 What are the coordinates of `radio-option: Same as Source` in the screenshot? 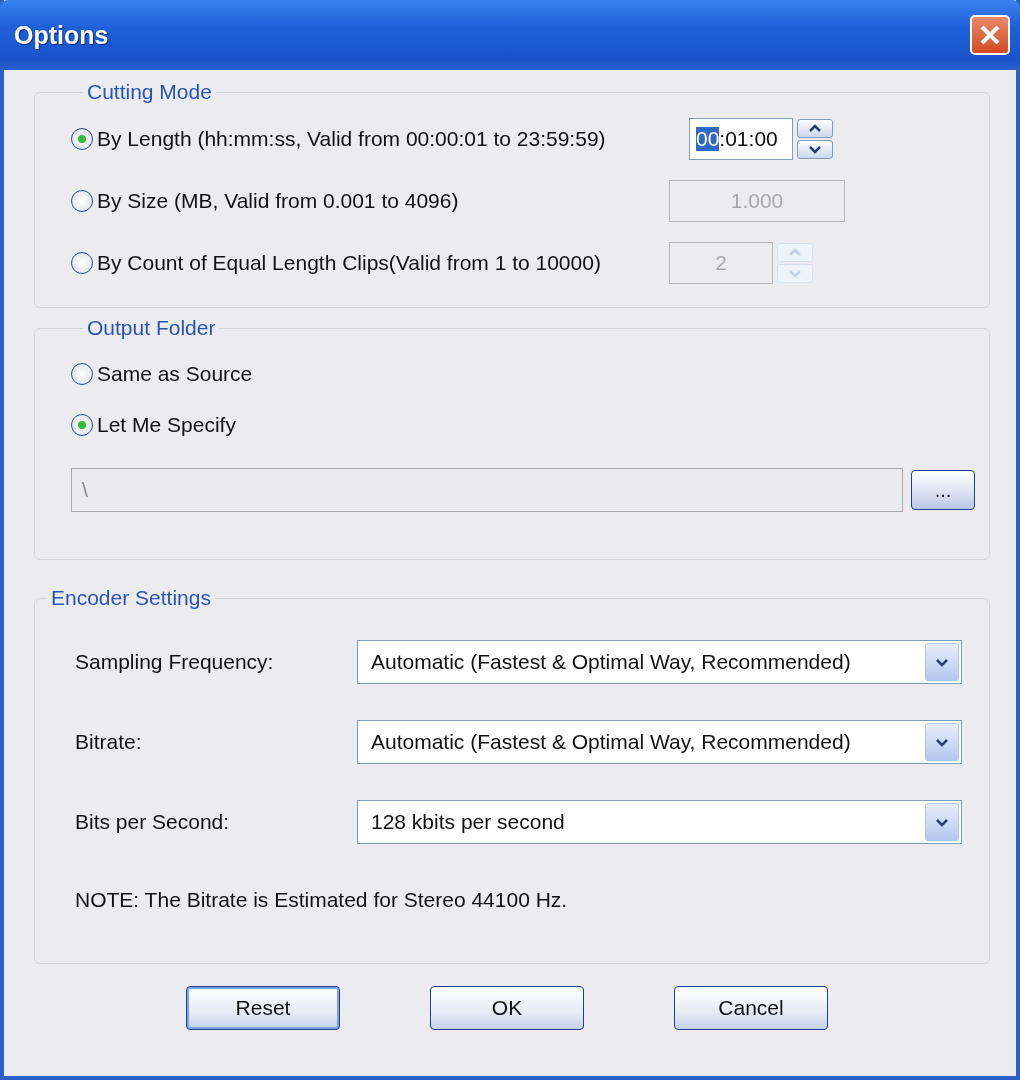 It's located at (523, 373).